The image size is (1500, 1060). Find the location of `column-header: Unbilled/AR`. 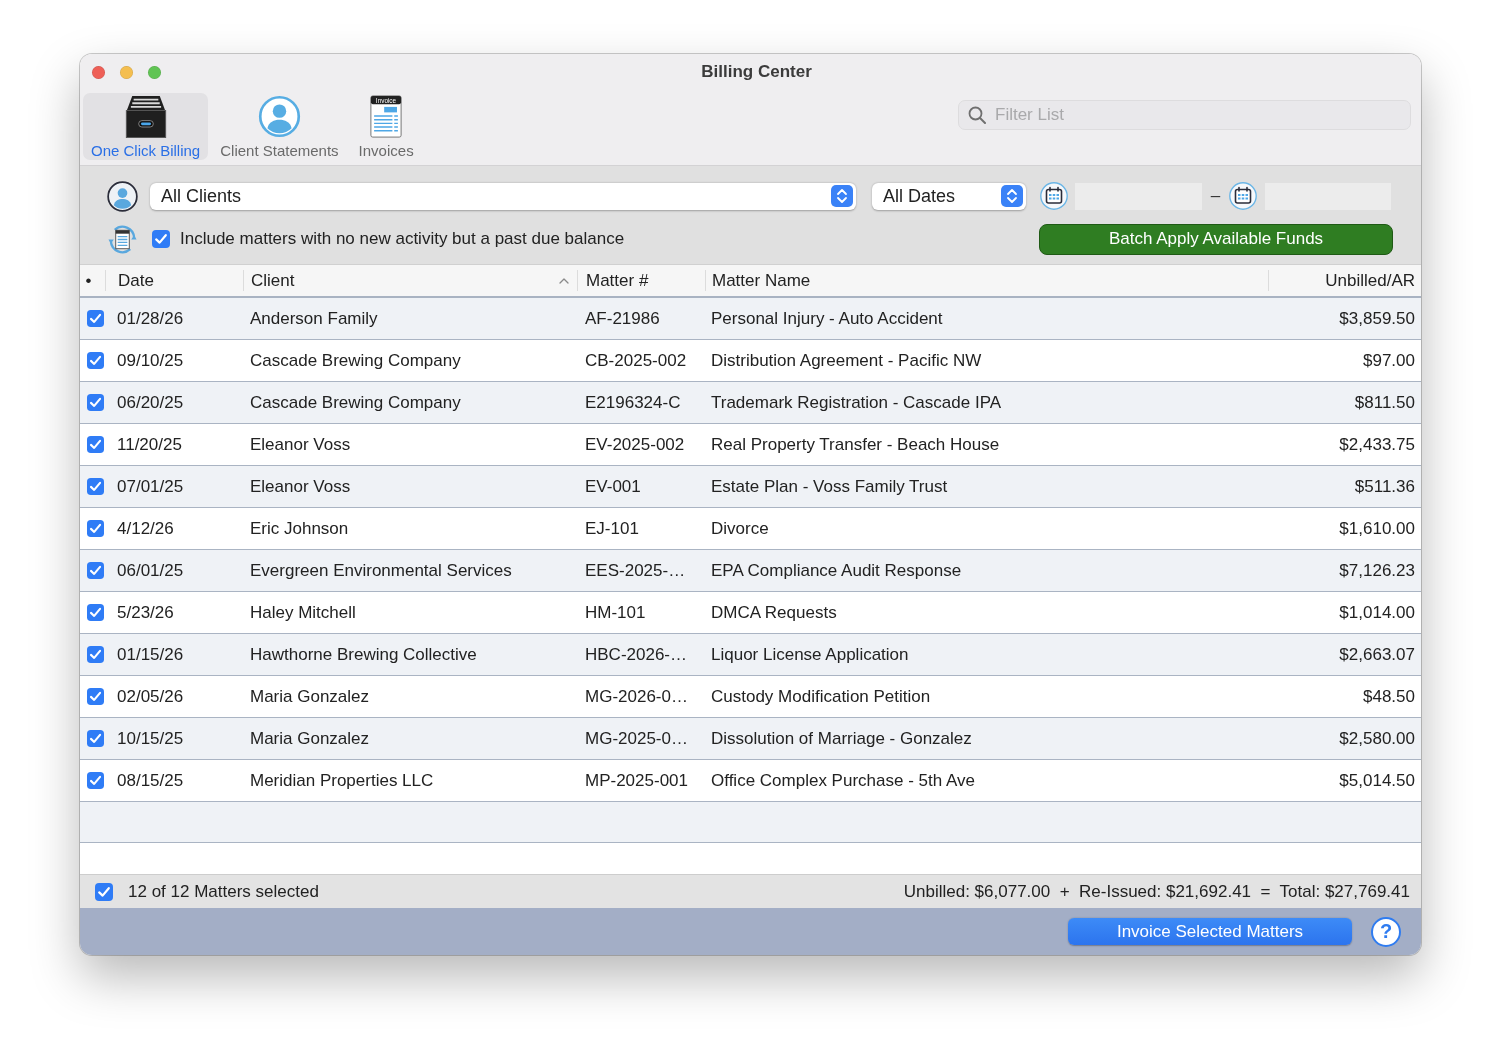

column-header: Unbilled/AR is located at coordinates (1344, 280).